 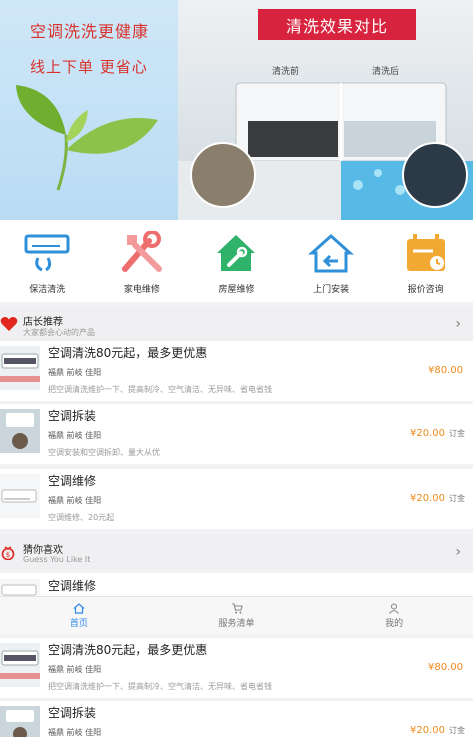 I want to click on ac-unit-illustration, so click(x=325, y=151).